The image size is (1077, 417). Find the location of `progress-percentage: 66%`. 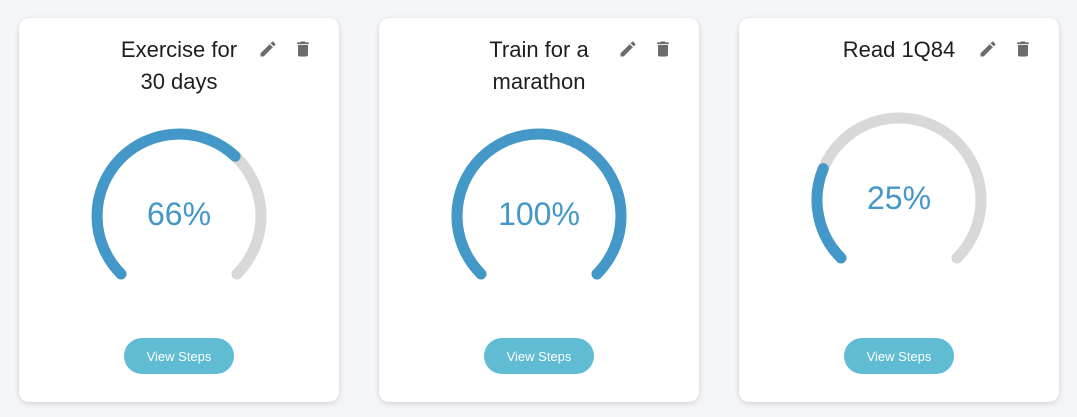

progress-percentage: 66% is located at coordinates (179, 214).